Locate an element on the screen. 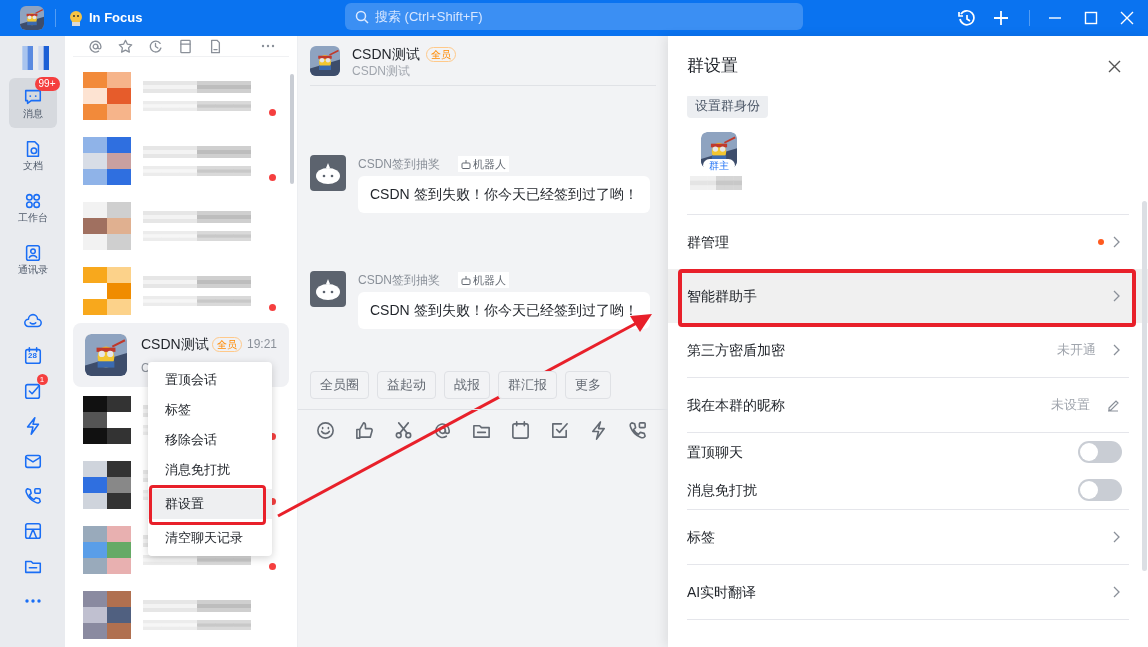  row-label: 消息免打扰 is located at coordinates (722, 490).